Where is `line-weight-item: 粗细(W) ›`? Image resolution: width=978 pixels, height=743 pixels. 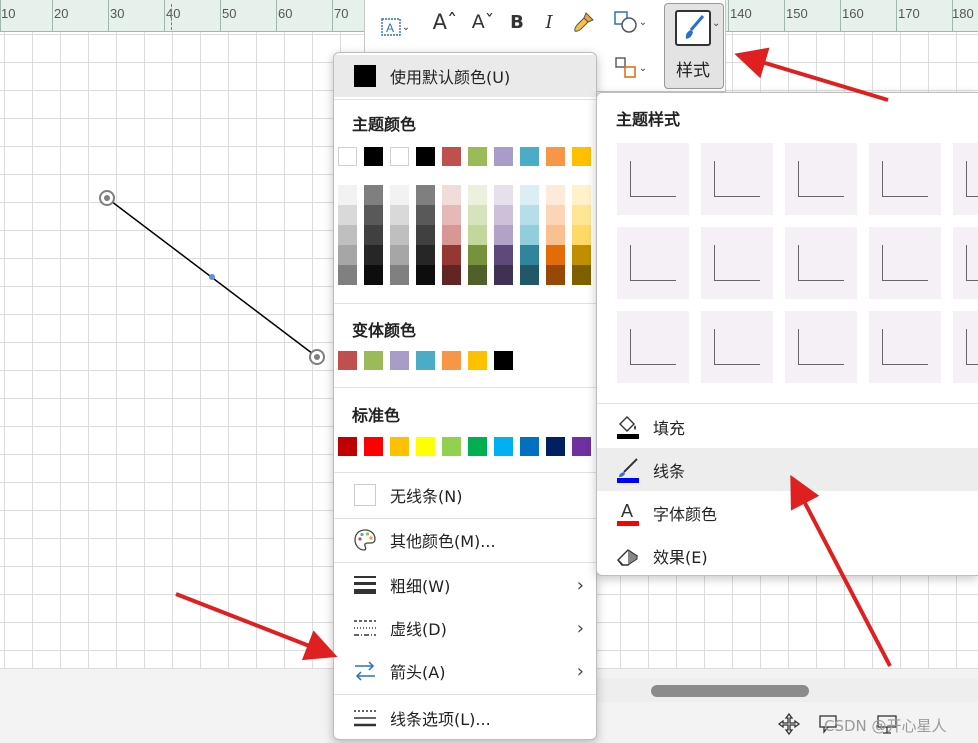
line-weight-item: 粗细(W) › is located at coordinates (465, 585).